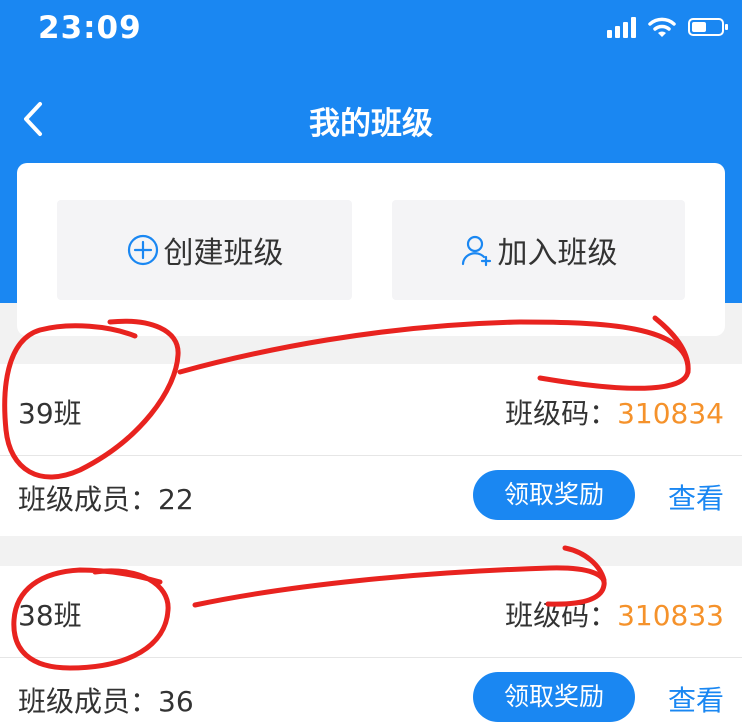 Image resolution: width=742 pixels, height=726 pixels. What do you see at coordinates (670, 413) in the screenshot?
I see `class-code-value: 310834` at bounding box center [670, 413].